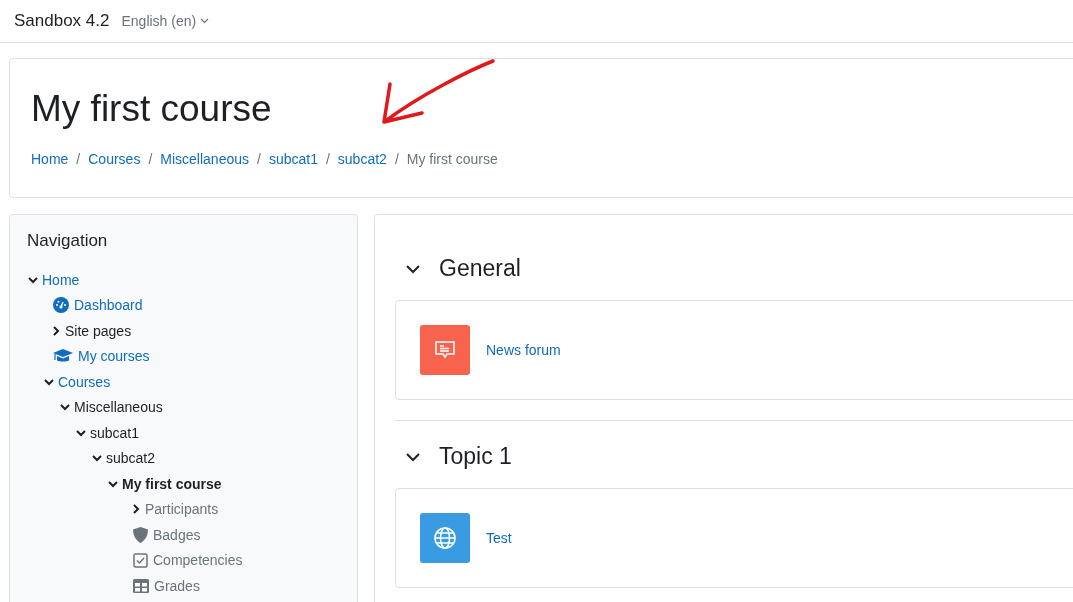  I want to click on checkbox-icon, so click(140, 560).